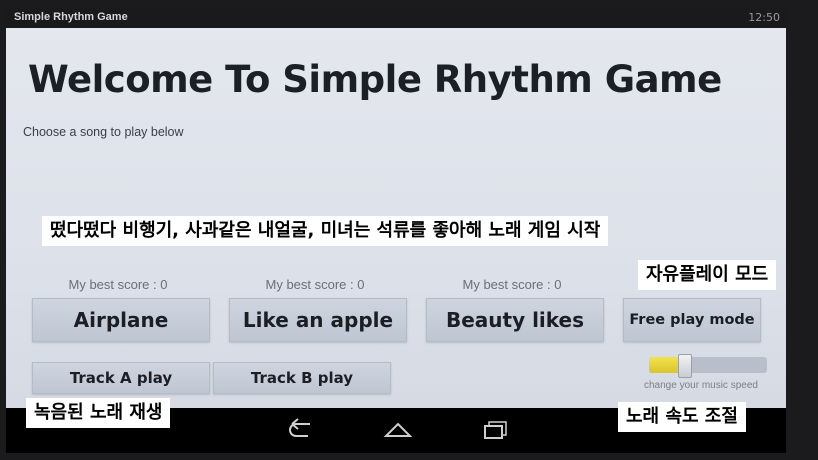 The image size is (818, 460). Describe the element at coordinates (121, 320) in the screenshot. I see `airplane-button: Airplane` at that location.